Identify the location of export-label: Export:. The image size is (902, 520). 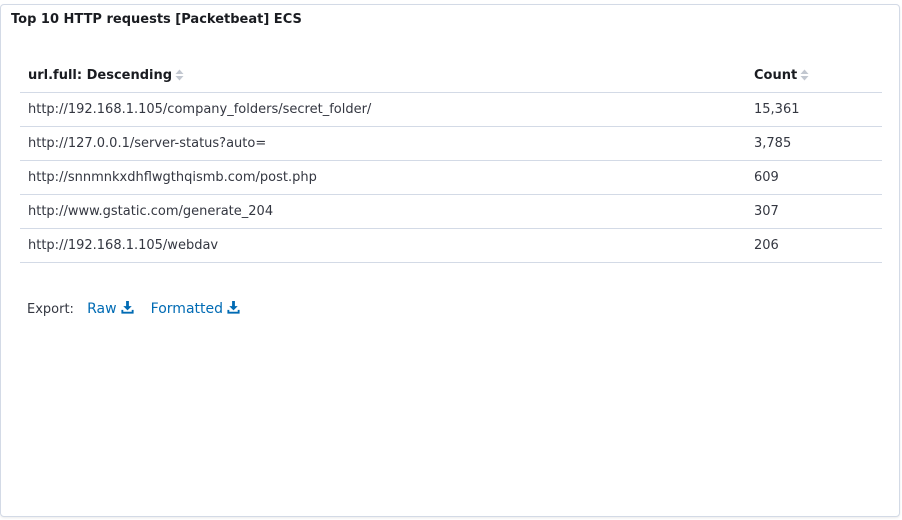
(50, 309).